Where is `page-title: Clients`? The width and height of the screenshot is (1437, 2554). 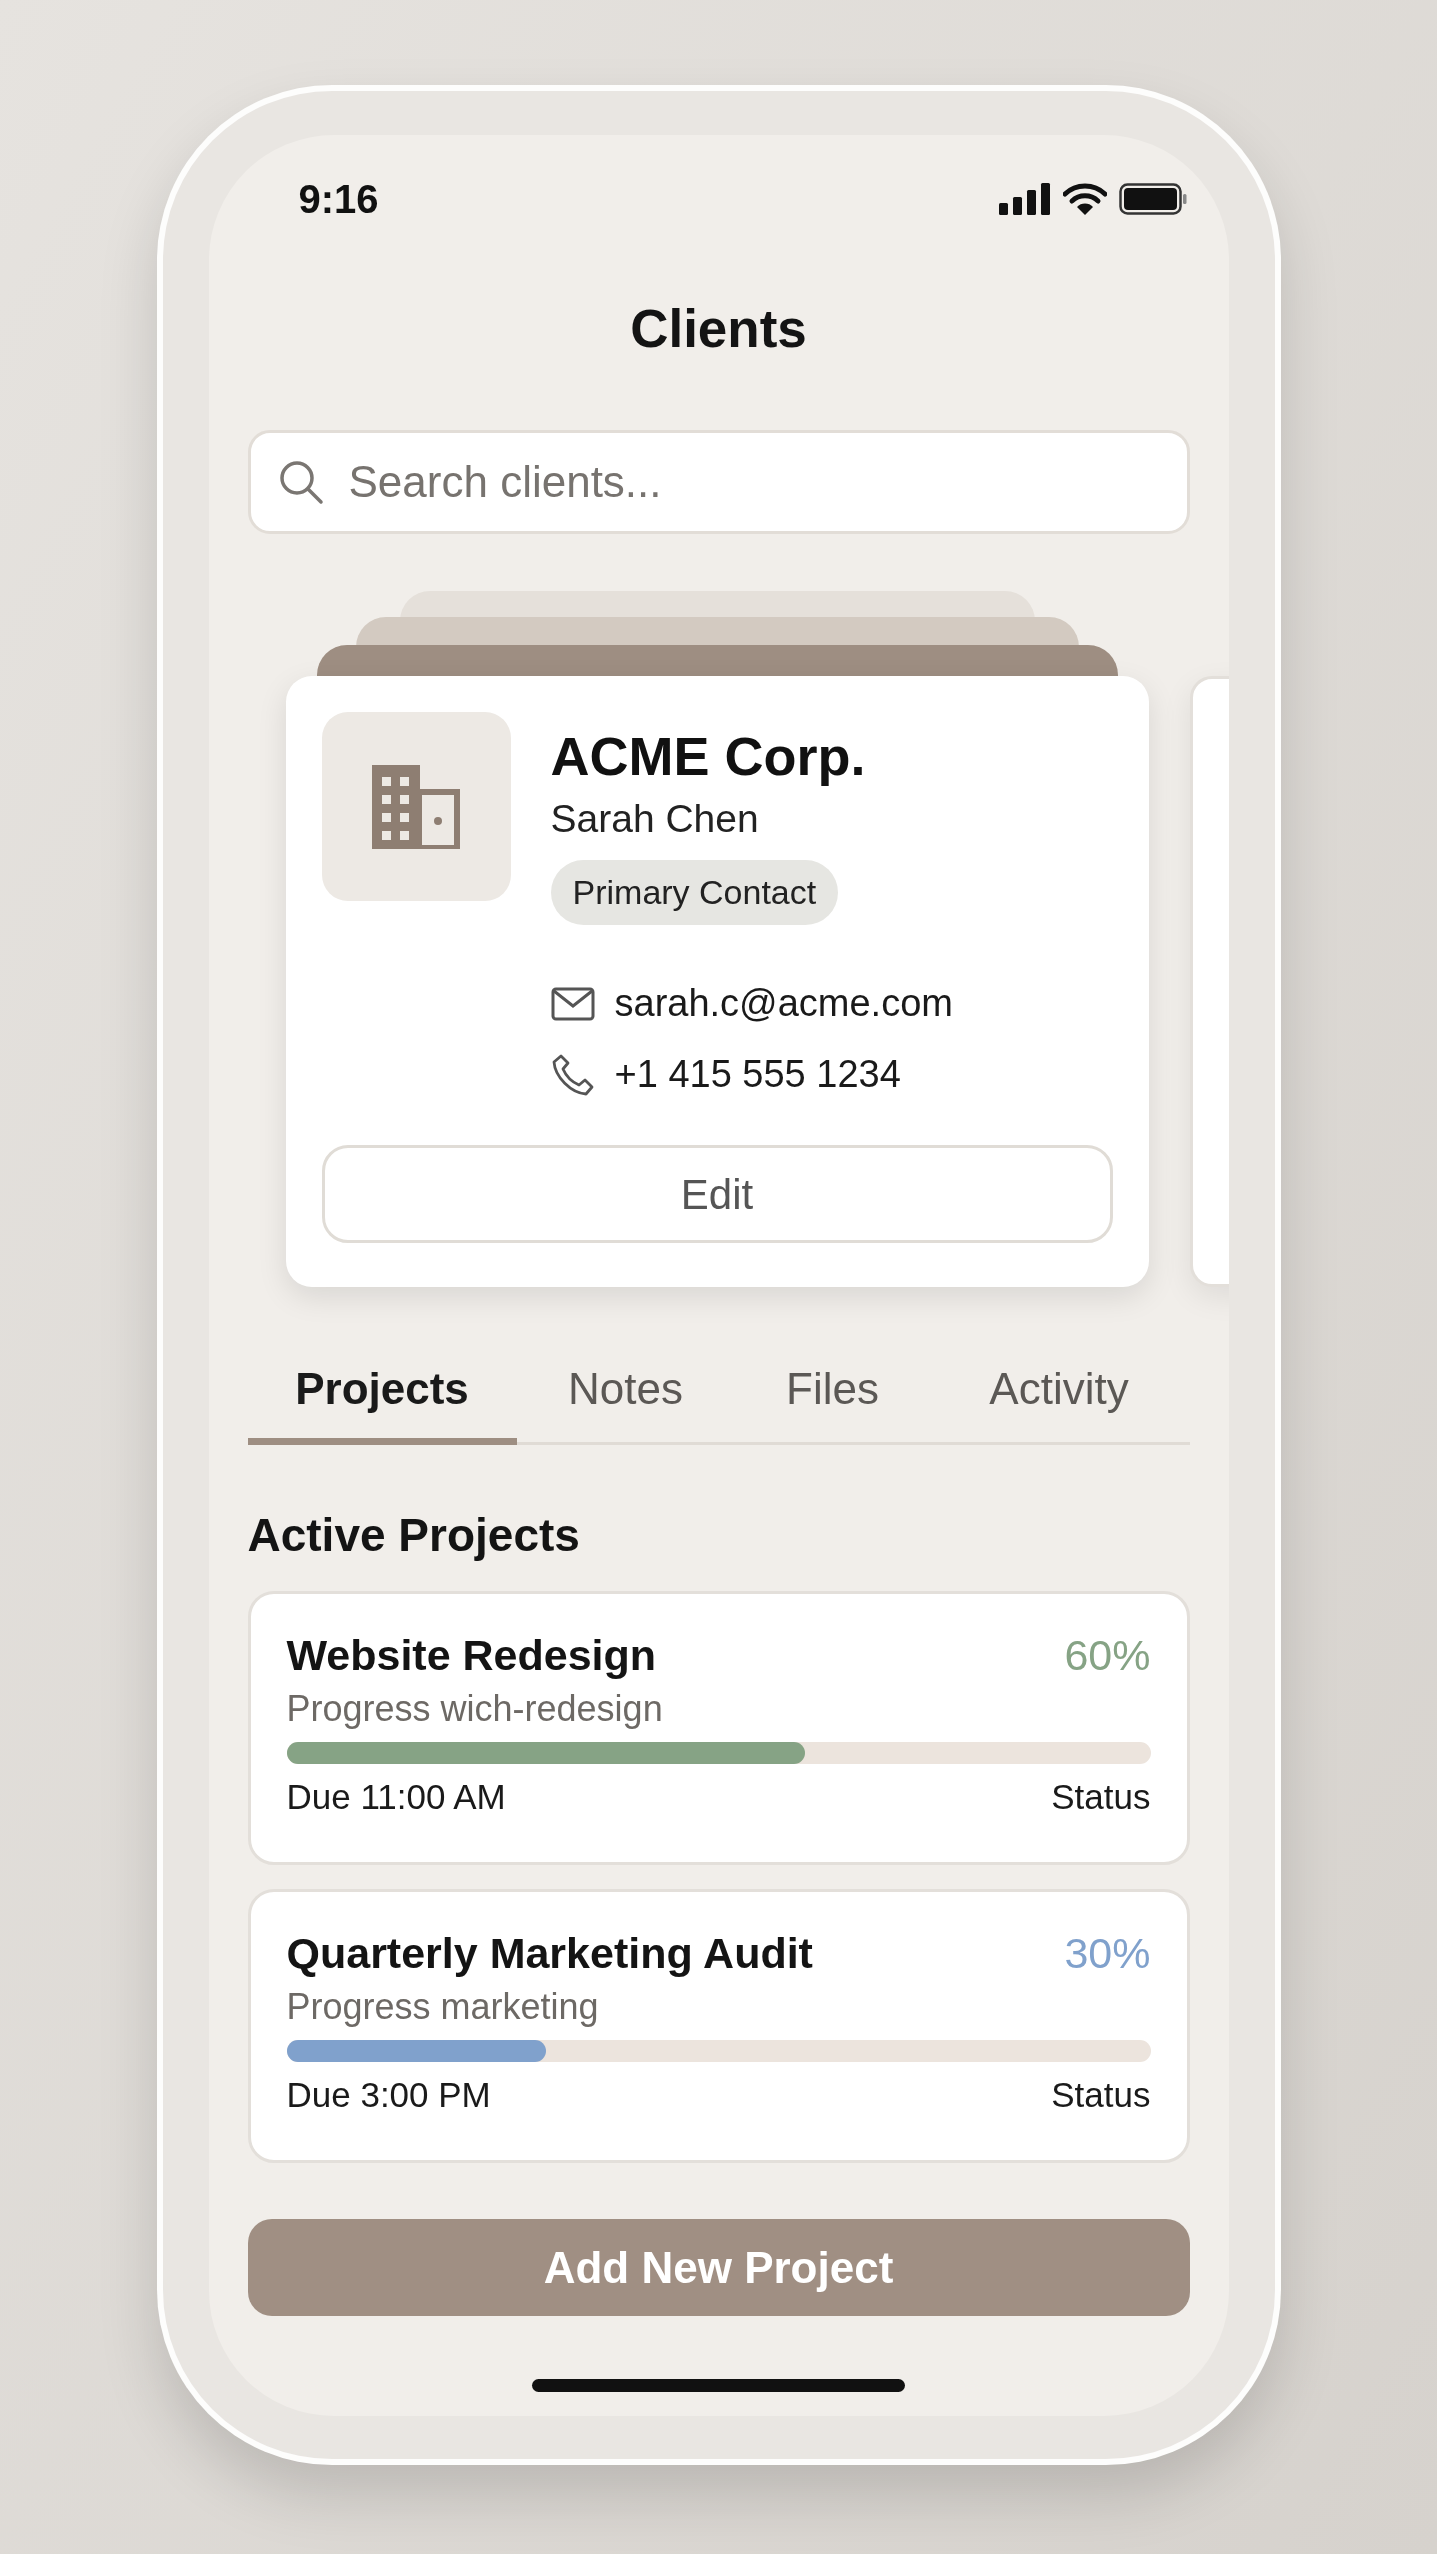
page-title: Clients is located at coordinates (718, 329).